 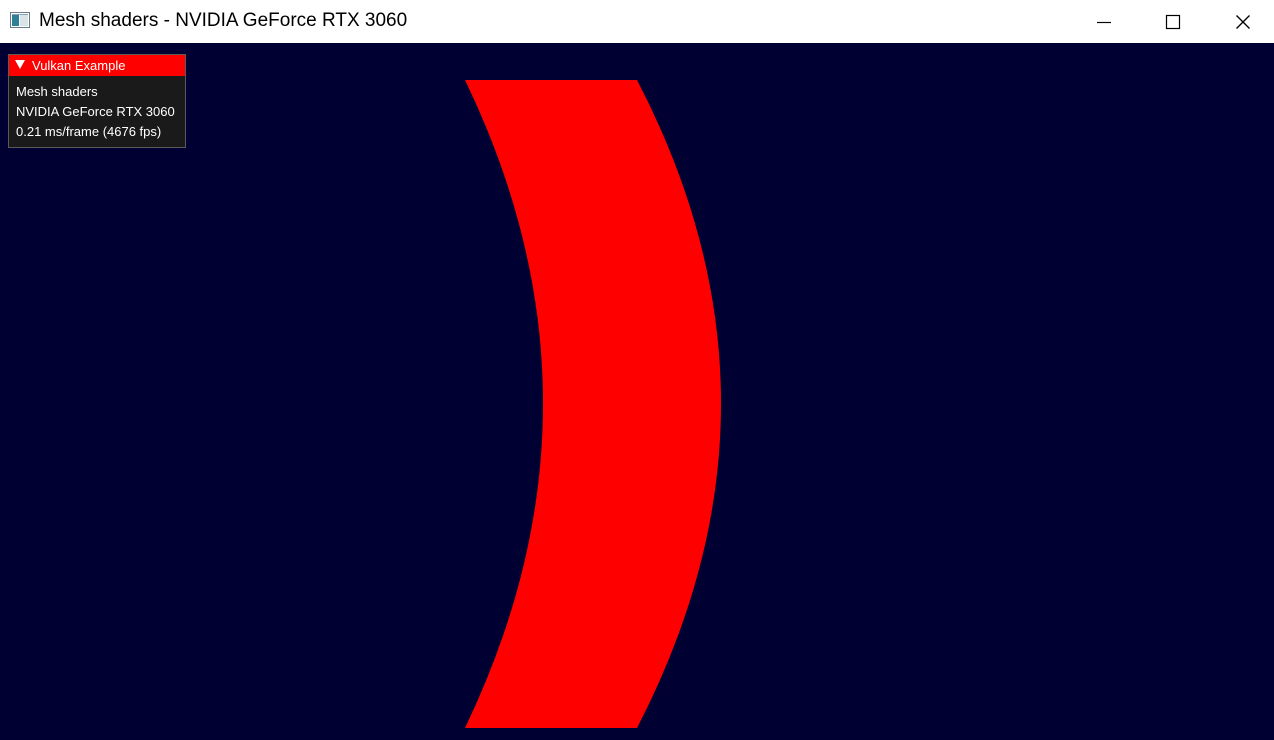 What do you see at coordinates (223, 20) in the screenshot?
I see `window-title: Mesh shaders - NVIDIA GeForce RTX 3060` at bounding box center [223, 20].